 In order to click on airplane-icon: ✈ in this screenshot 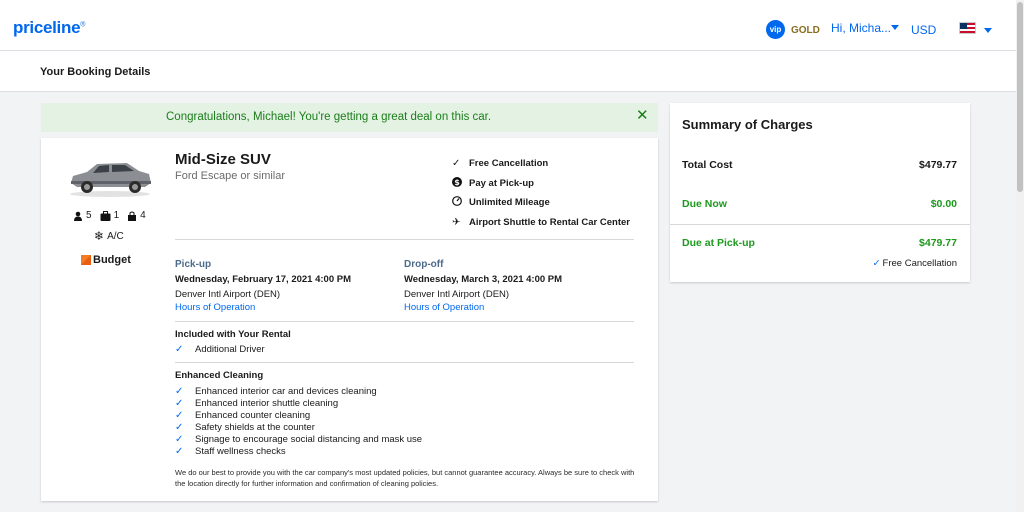, I will do `click(456, 222)`.